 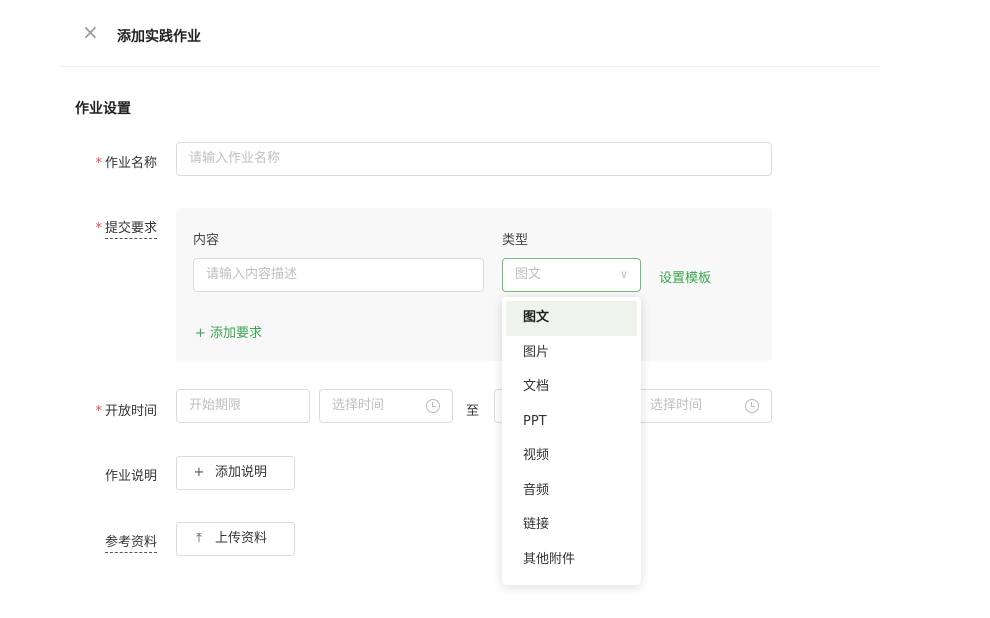 What do you see at coordinates (704, 406) in the screenshot?
I see `end-time-input: 选择时间` at bounding box center [704, 406].